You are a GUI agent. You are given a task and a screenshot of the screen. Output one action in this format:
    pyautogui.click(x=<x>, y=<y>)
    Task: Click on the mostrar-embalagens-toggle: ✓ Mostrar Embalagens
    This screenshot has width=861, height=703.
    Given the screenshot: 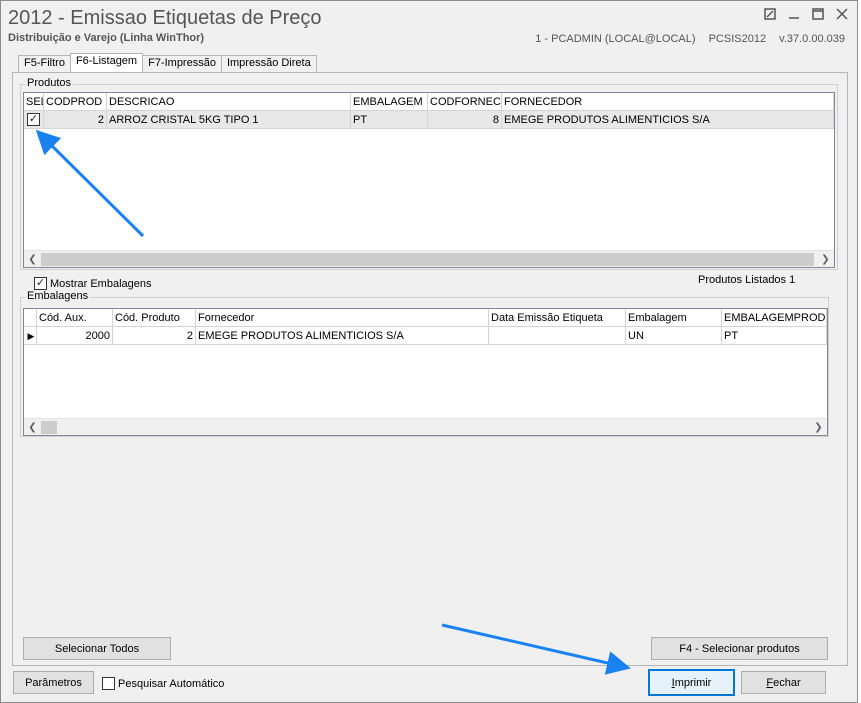 What is the action you would take?
    pyautogui.click(x=93, y=283)
    